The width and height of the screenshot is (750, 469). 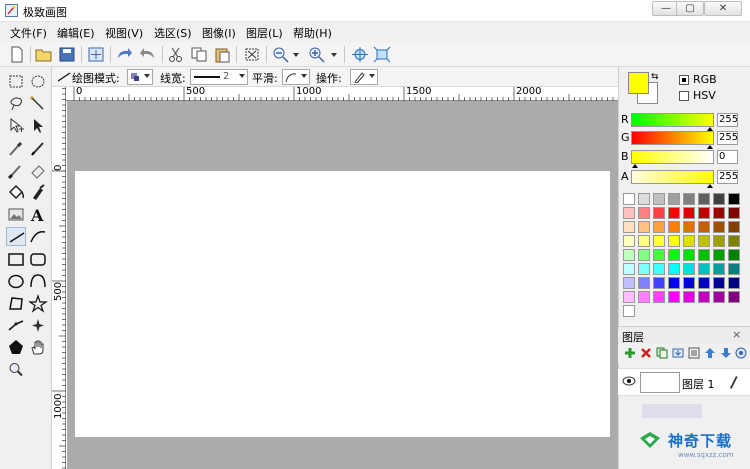 I want to click on zoom-in-icon, so click(x=317, y=54).